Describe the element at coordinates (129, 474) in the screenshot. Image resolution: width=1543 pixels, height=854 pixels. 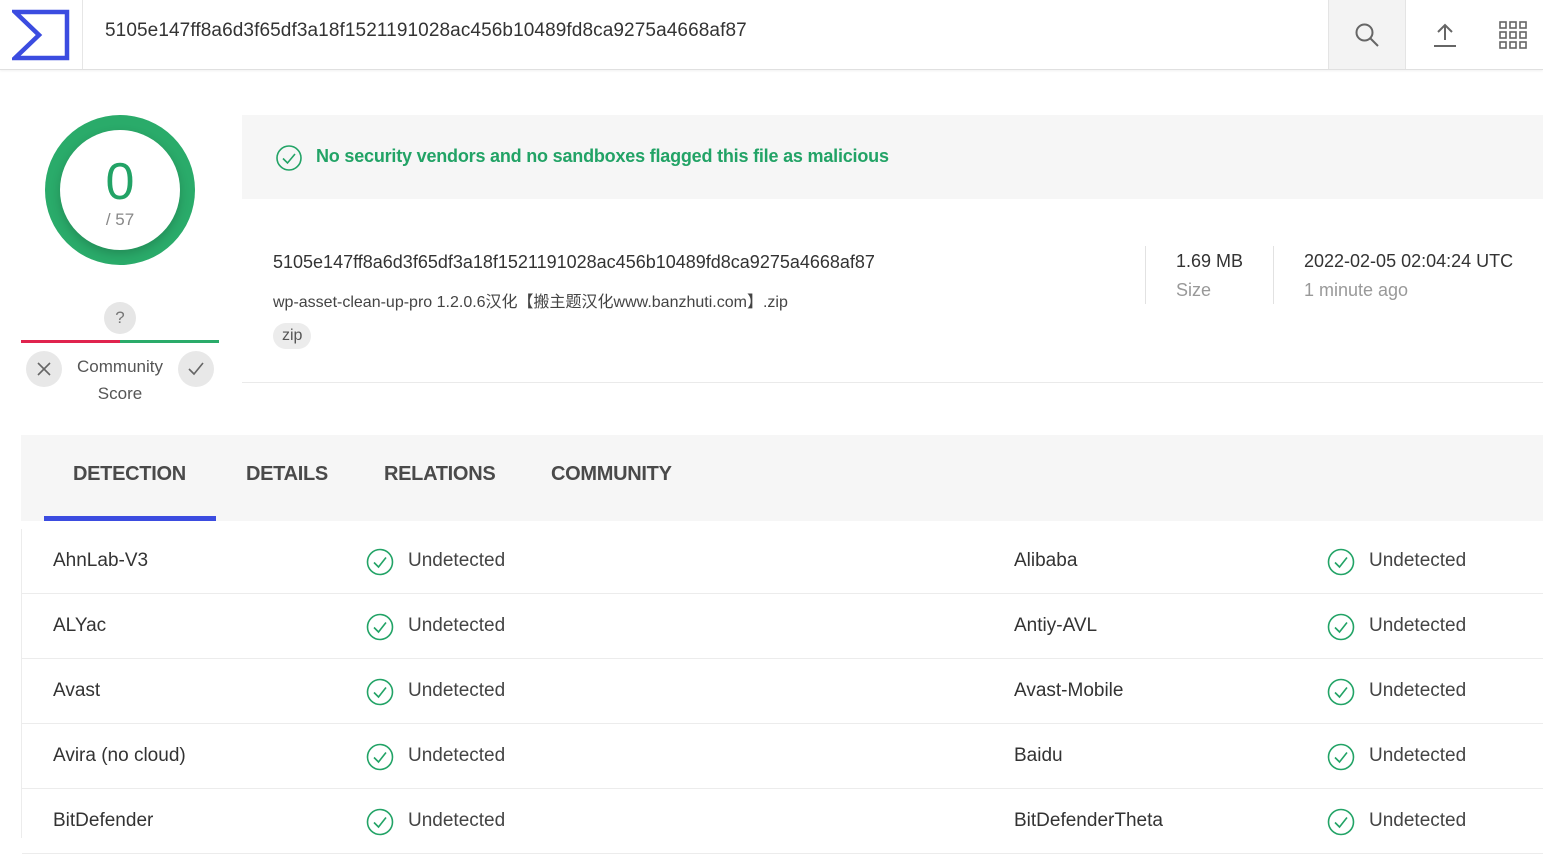
I see `tab-detection: DETECTION` at that location.